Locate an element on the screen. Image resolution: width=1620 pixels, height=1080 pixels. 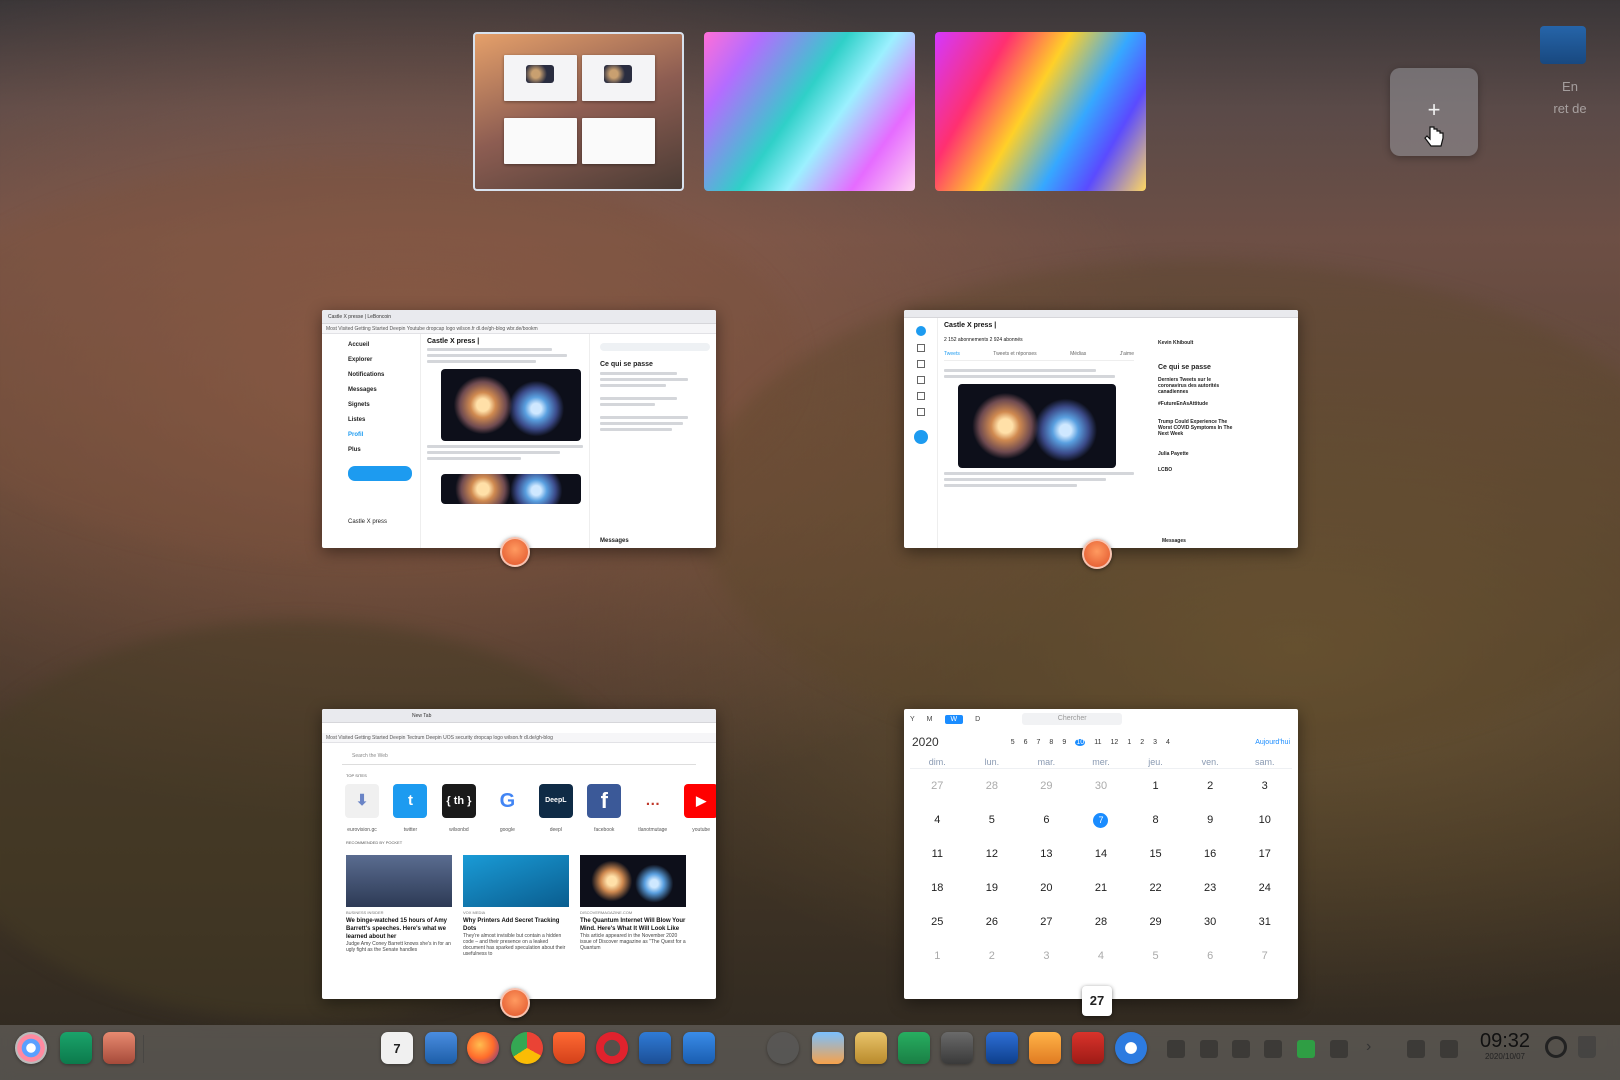
day-cell: 10 is located at coordinates (1264, 820).